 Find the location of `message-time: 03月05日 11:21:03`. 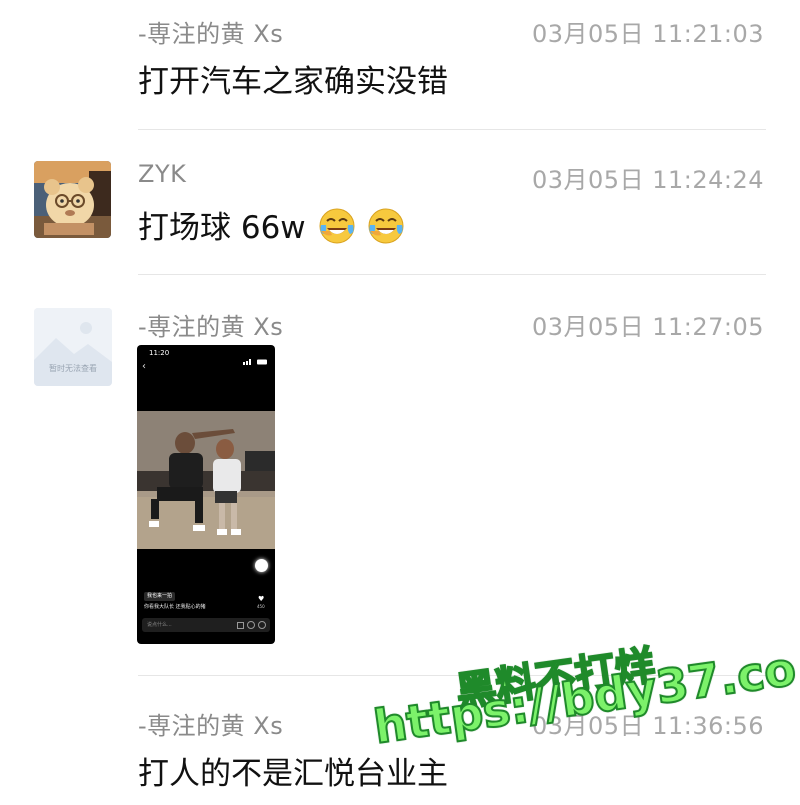

message-time: 03月05日 11:21:03 is located at coordinates (648, 34).